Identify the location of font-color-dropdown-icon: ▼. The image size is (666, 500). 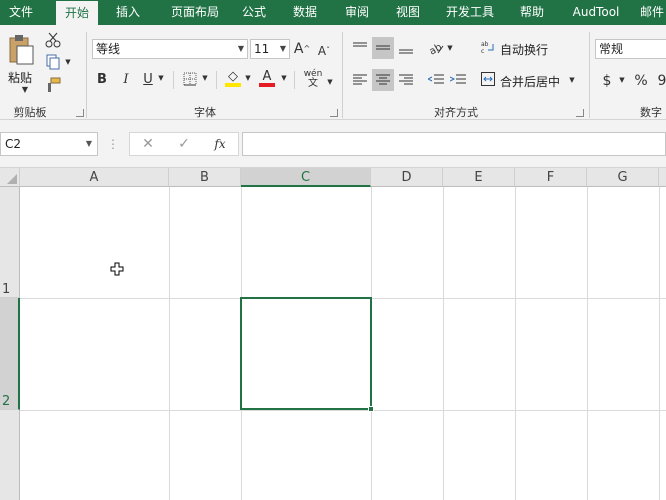
(284, 78).